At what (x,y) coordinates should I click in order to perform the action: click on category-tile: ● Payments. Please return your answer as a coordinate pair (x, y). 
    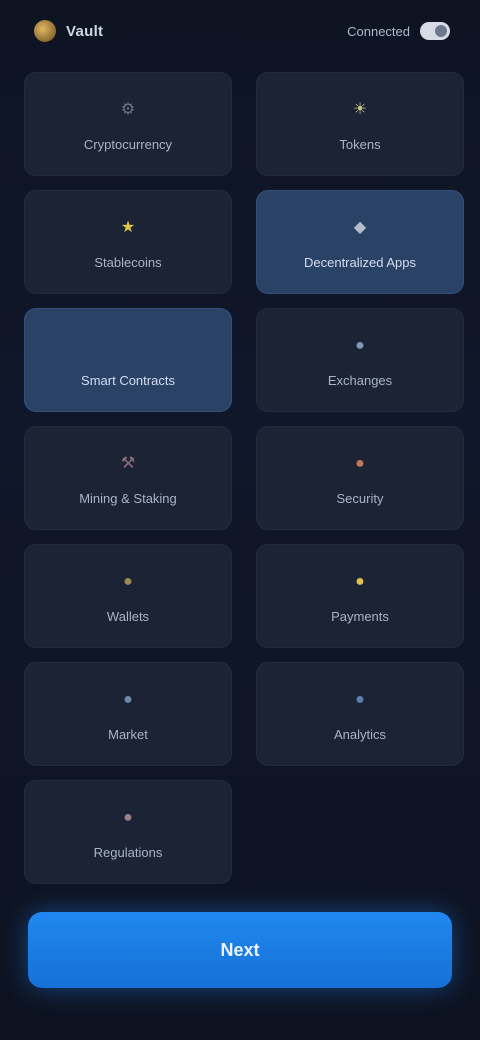
    Looking at the image, I should click on (360, 596).